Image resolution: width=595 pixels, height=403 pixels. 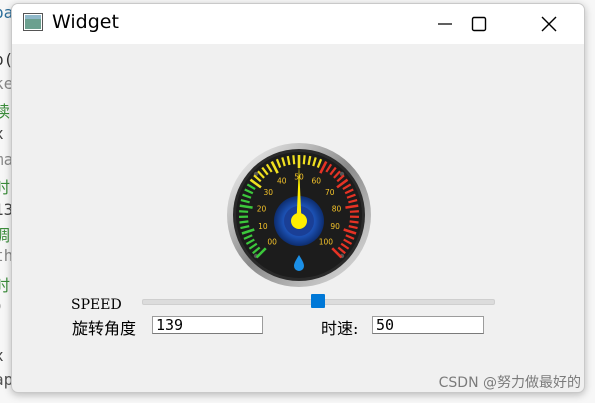 I want to click on gauge-label: 60, so click(x=316, y=181).